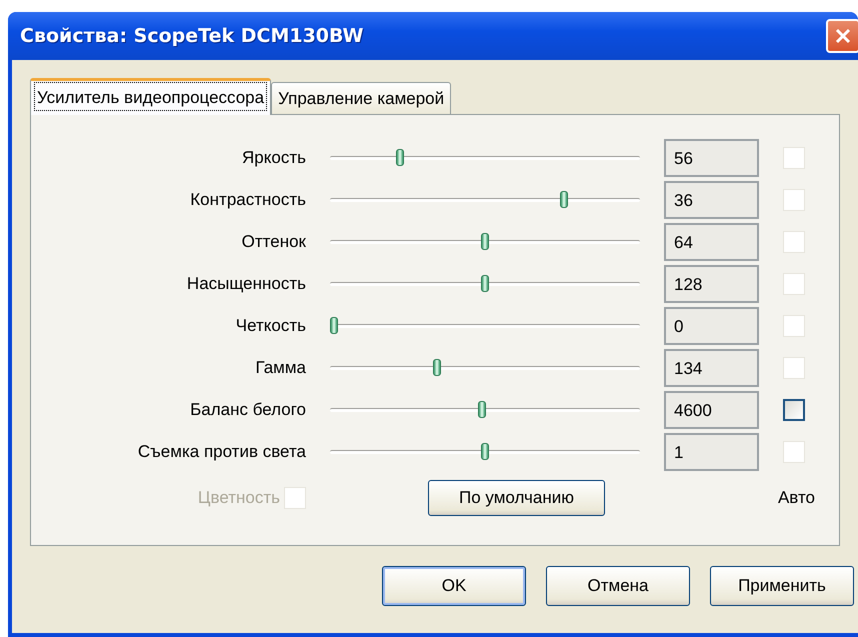 The image size is (858, 637). What do you see at coordinates (796, 498) in the screenshot?
I see `auto-label: Авто` at bounding box center [796, 498].